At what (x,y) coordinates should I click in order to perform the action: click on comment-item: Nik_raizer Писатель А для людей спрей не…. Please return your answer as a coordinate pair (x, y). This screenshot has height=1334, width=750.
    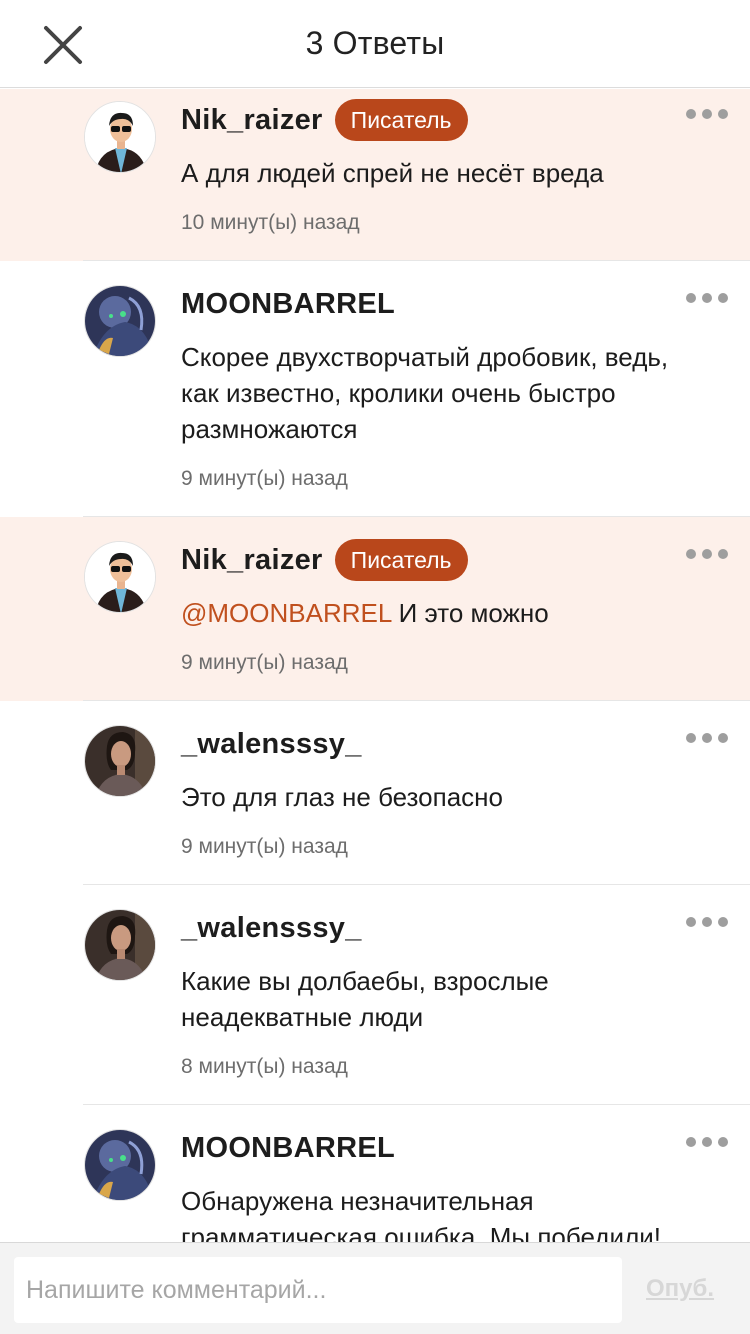
    Looking at the image, I should click on (375, 175).